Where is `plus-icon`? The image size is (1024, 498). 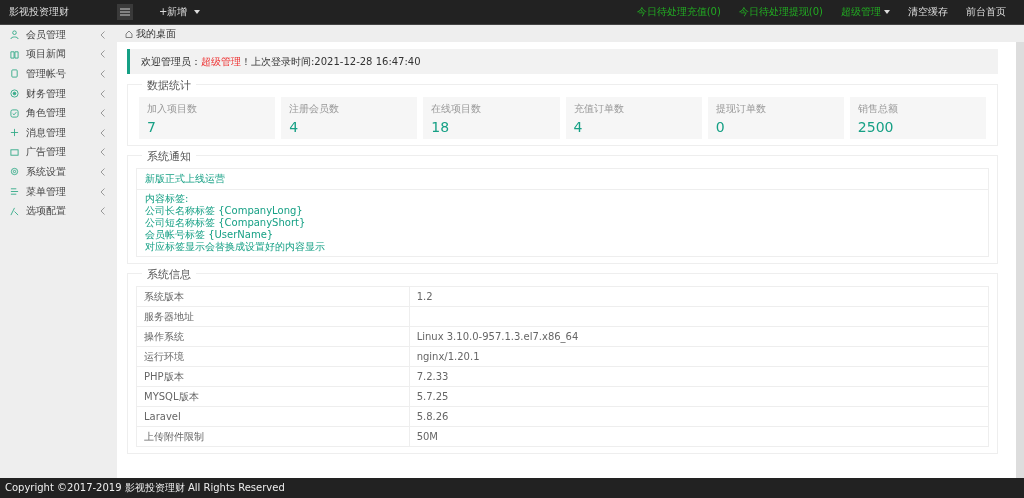 plus-icon is located at coordinates (14, 133).